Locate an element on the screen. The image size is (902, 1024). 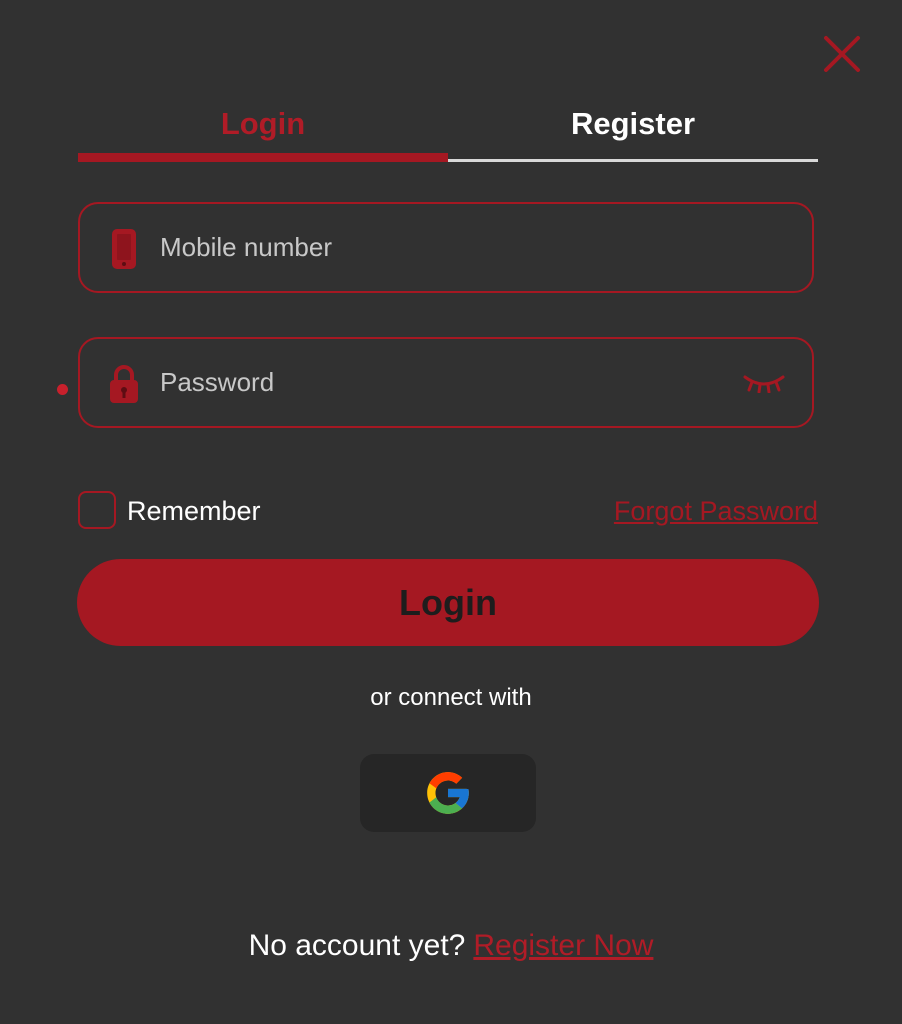
tab-divider is located at coordinates (633, 160).